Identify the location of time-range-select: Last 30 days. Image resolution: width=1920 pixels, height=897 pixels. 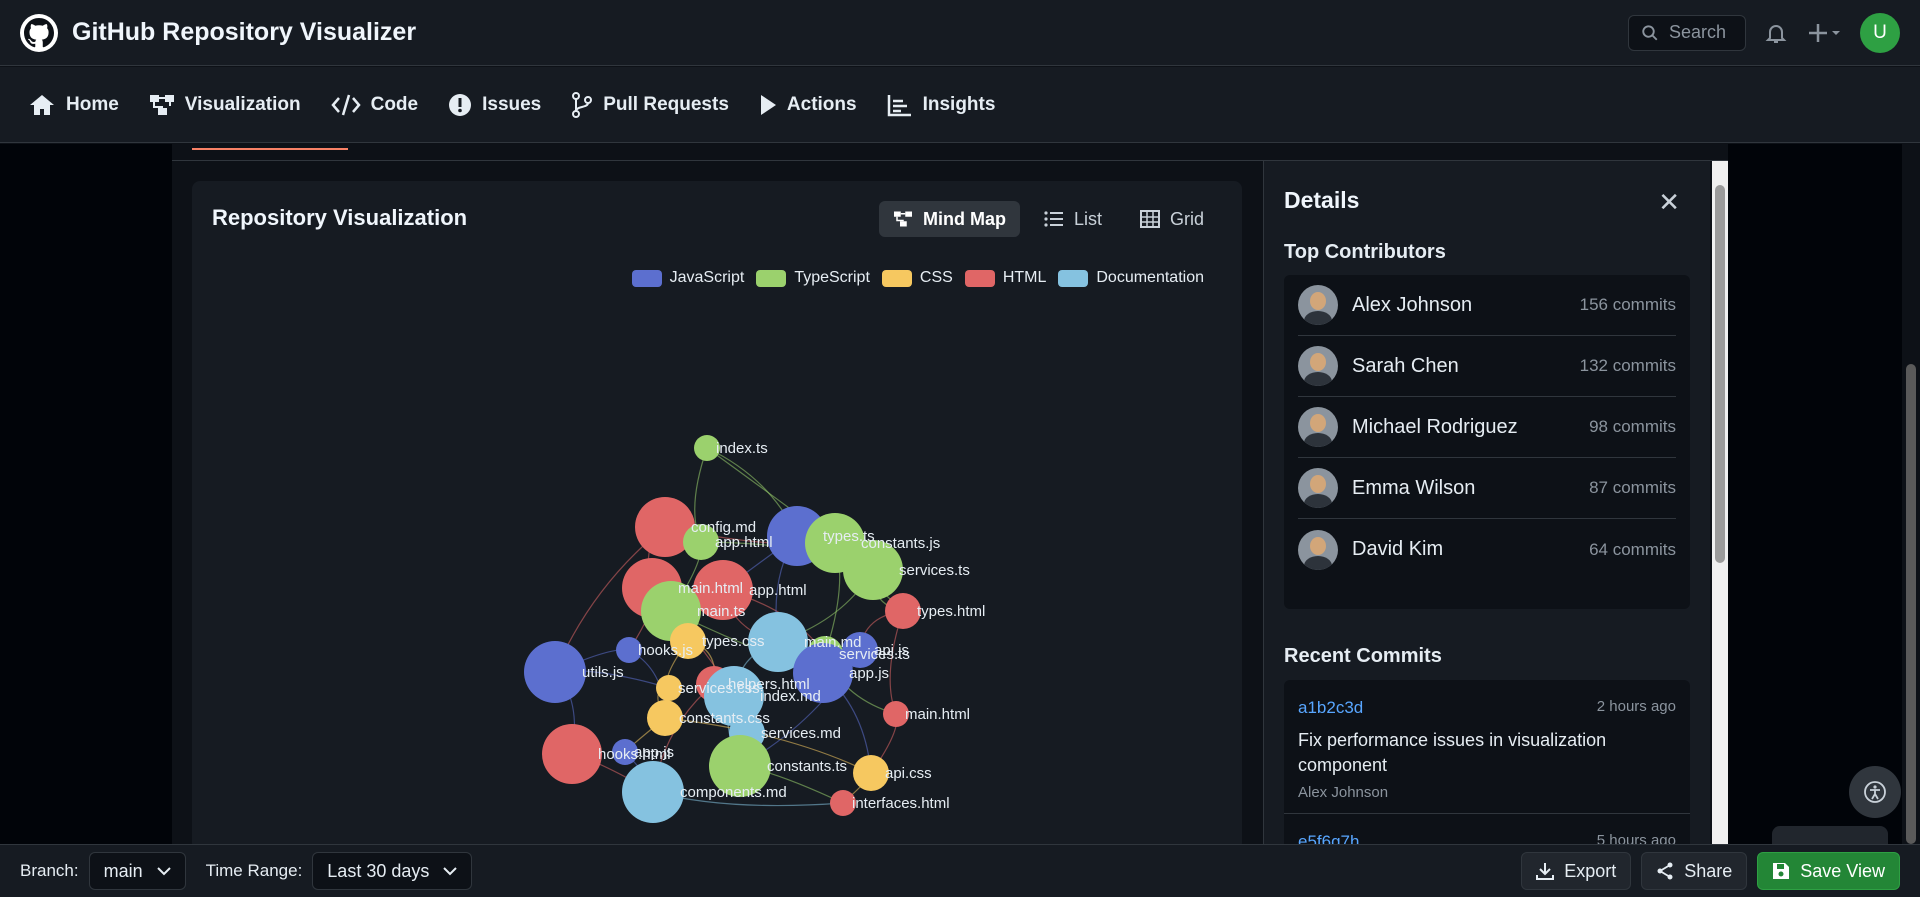
(392, 871).